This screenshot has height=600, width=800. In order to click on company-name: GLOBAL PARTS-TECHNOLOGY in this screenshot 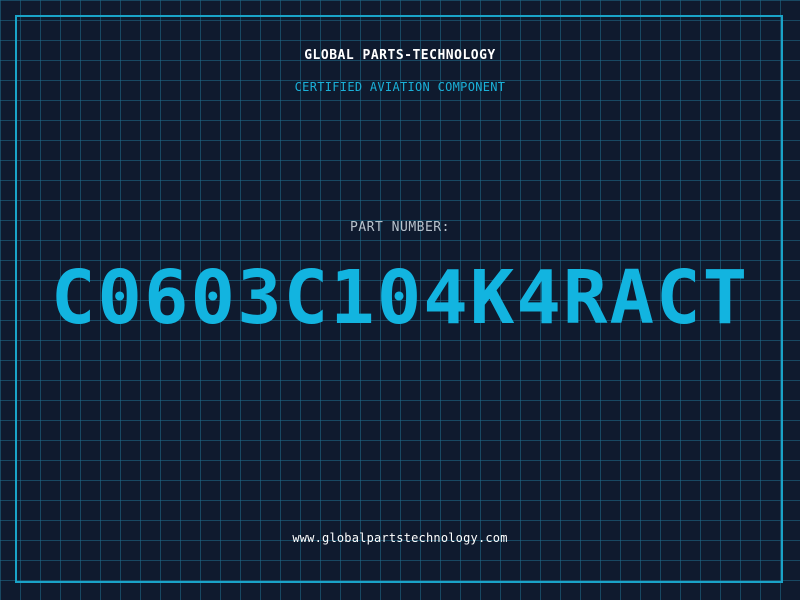, I will do `click(400, 55)`.